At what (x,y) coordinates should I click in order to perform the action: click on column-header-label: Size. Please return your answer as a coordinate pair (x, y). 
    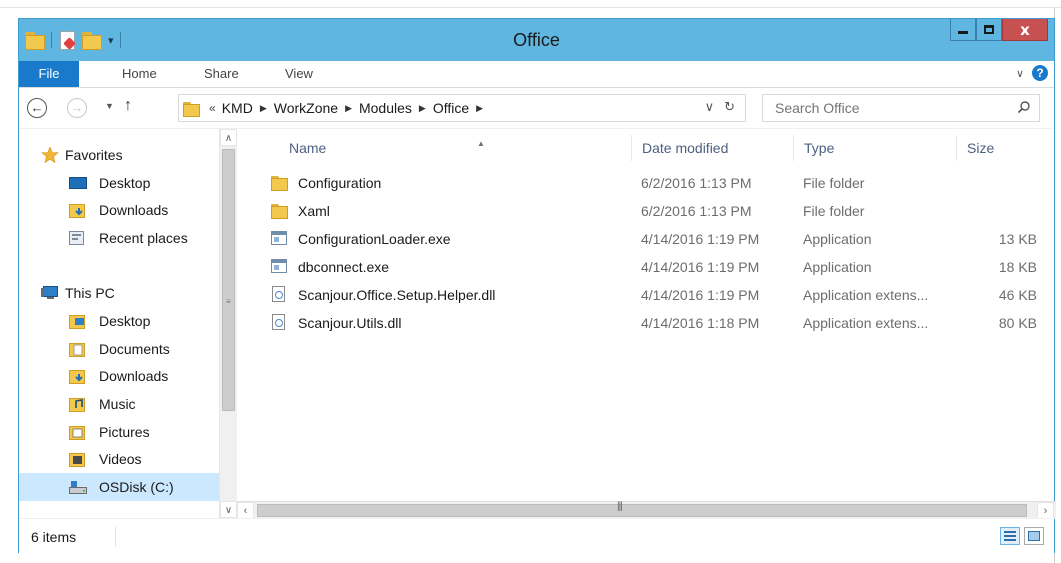
    Looking at the image, I should click on (981, 148).